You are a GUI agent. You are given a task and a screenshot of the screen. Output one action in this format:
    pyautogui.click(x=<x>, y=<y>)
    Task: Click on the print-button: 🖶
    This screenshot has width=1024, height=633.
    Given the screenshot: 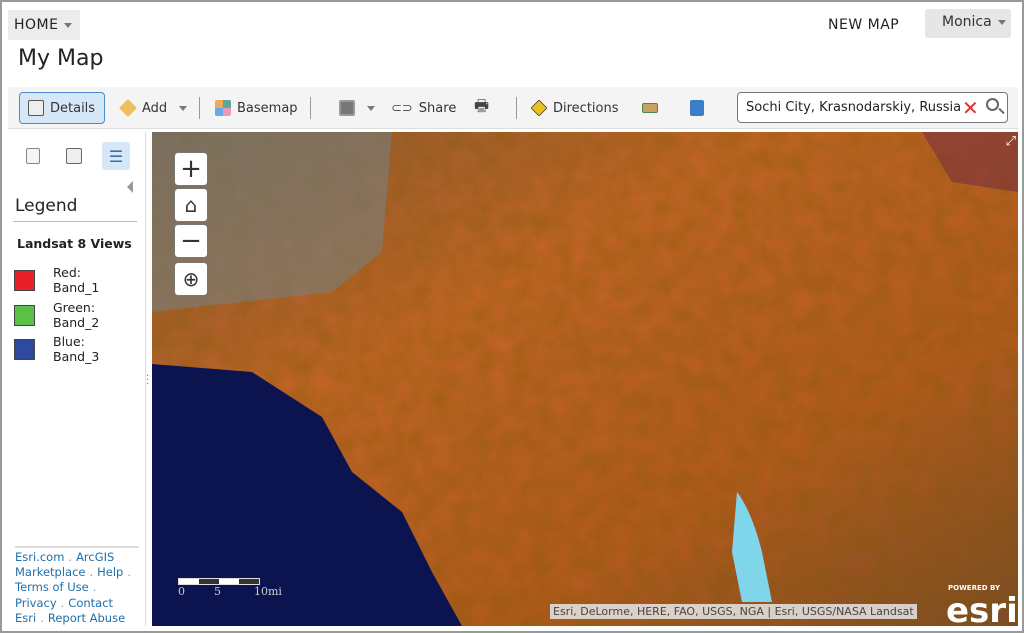 What is the action you would take?
    pyautogui.click(x=481, y=108)
    